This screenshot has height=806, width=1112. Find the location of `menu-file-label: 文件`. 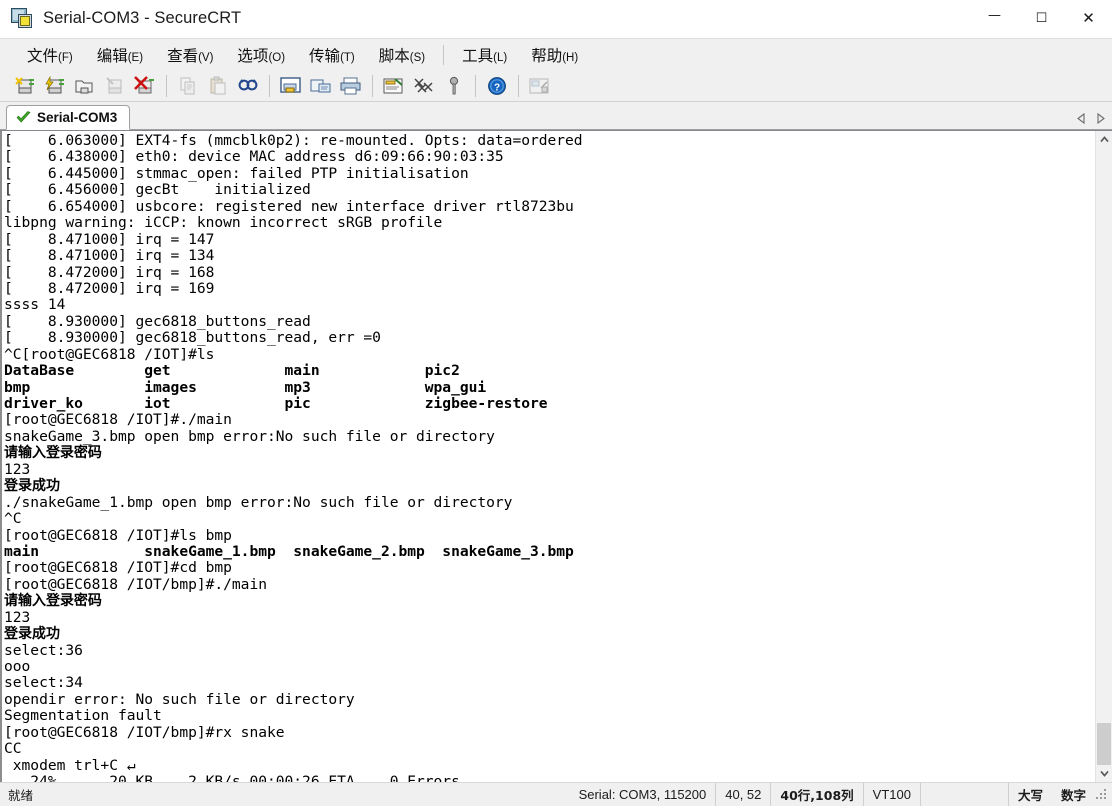

menu-file-label: 文件 is located at coordinates (43, 56).